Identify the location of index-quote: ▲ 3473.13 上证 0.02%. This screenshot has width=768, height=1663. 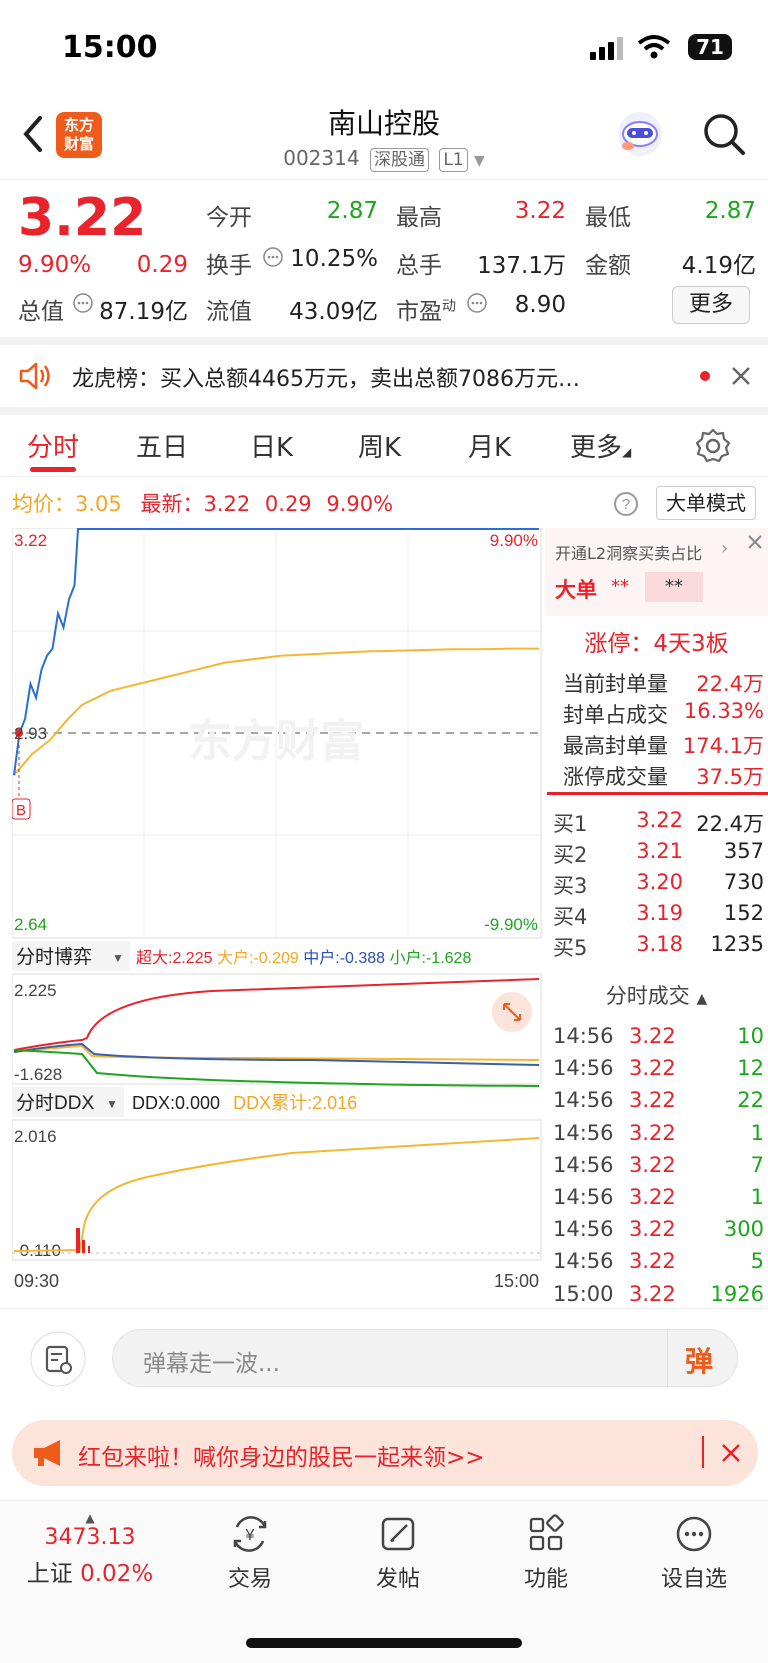
(90, 1549).